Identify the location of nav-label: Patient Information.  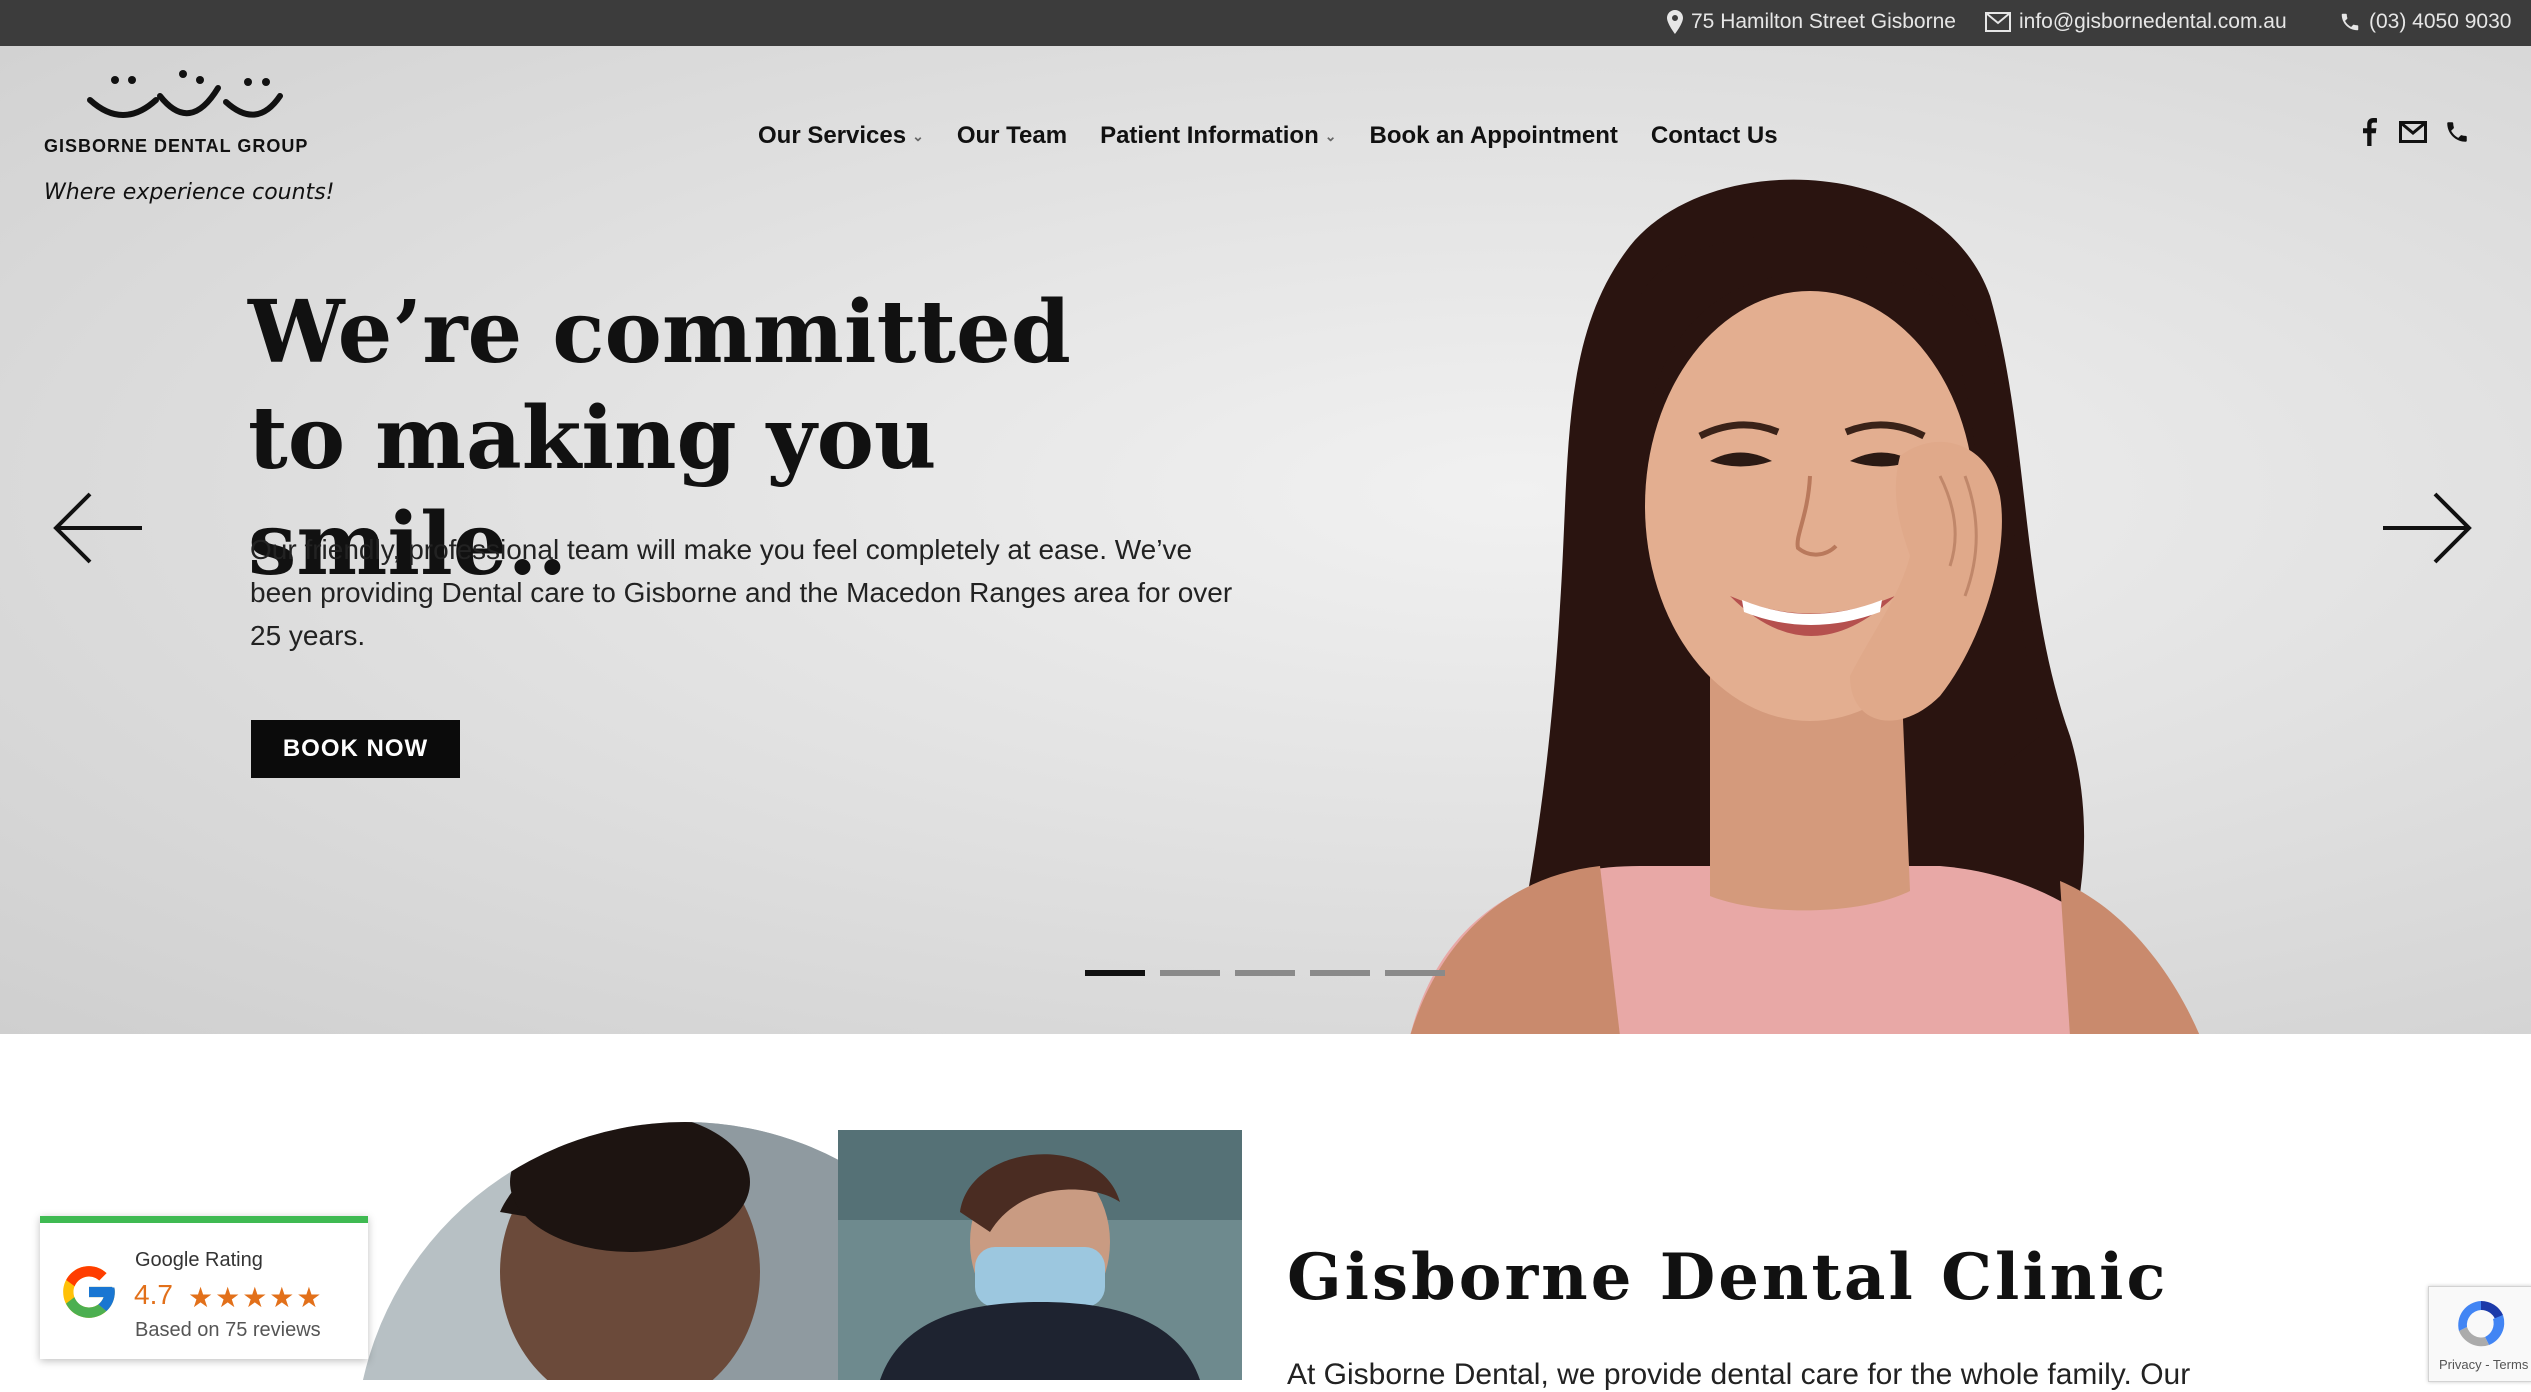
(1209, 135).